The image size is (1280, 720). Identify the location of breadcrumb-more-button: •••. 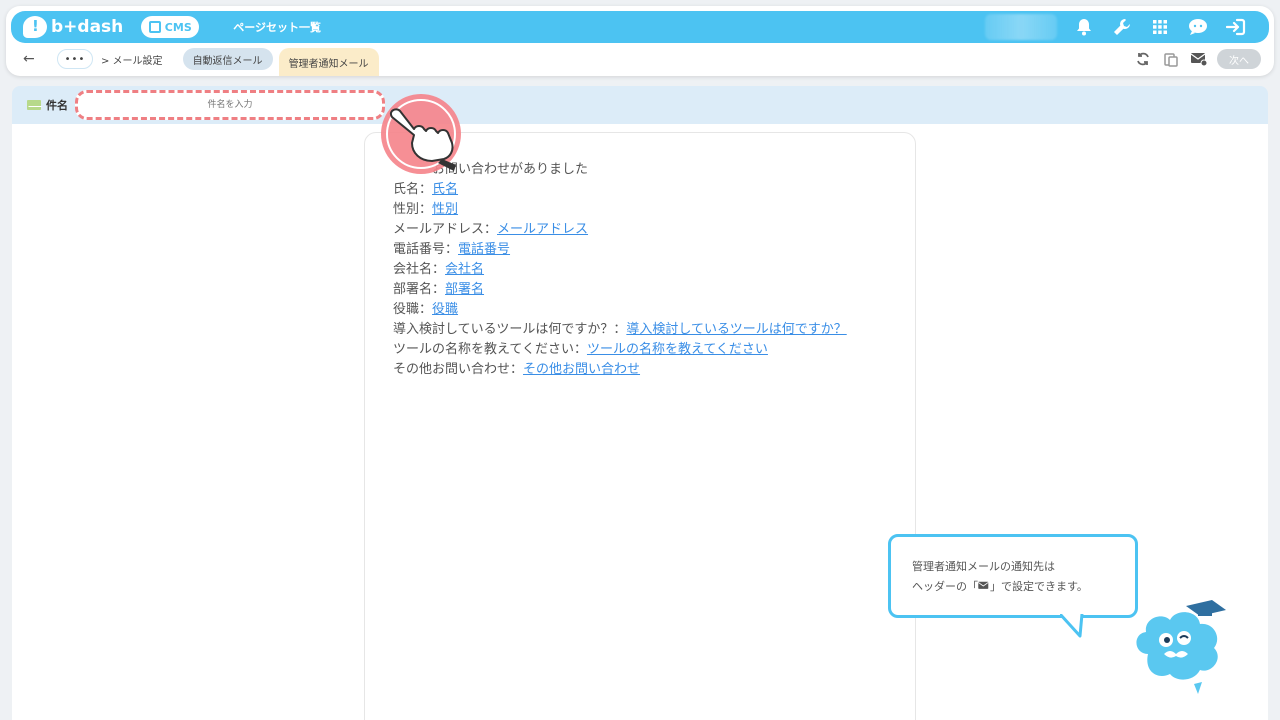
(75, 59).